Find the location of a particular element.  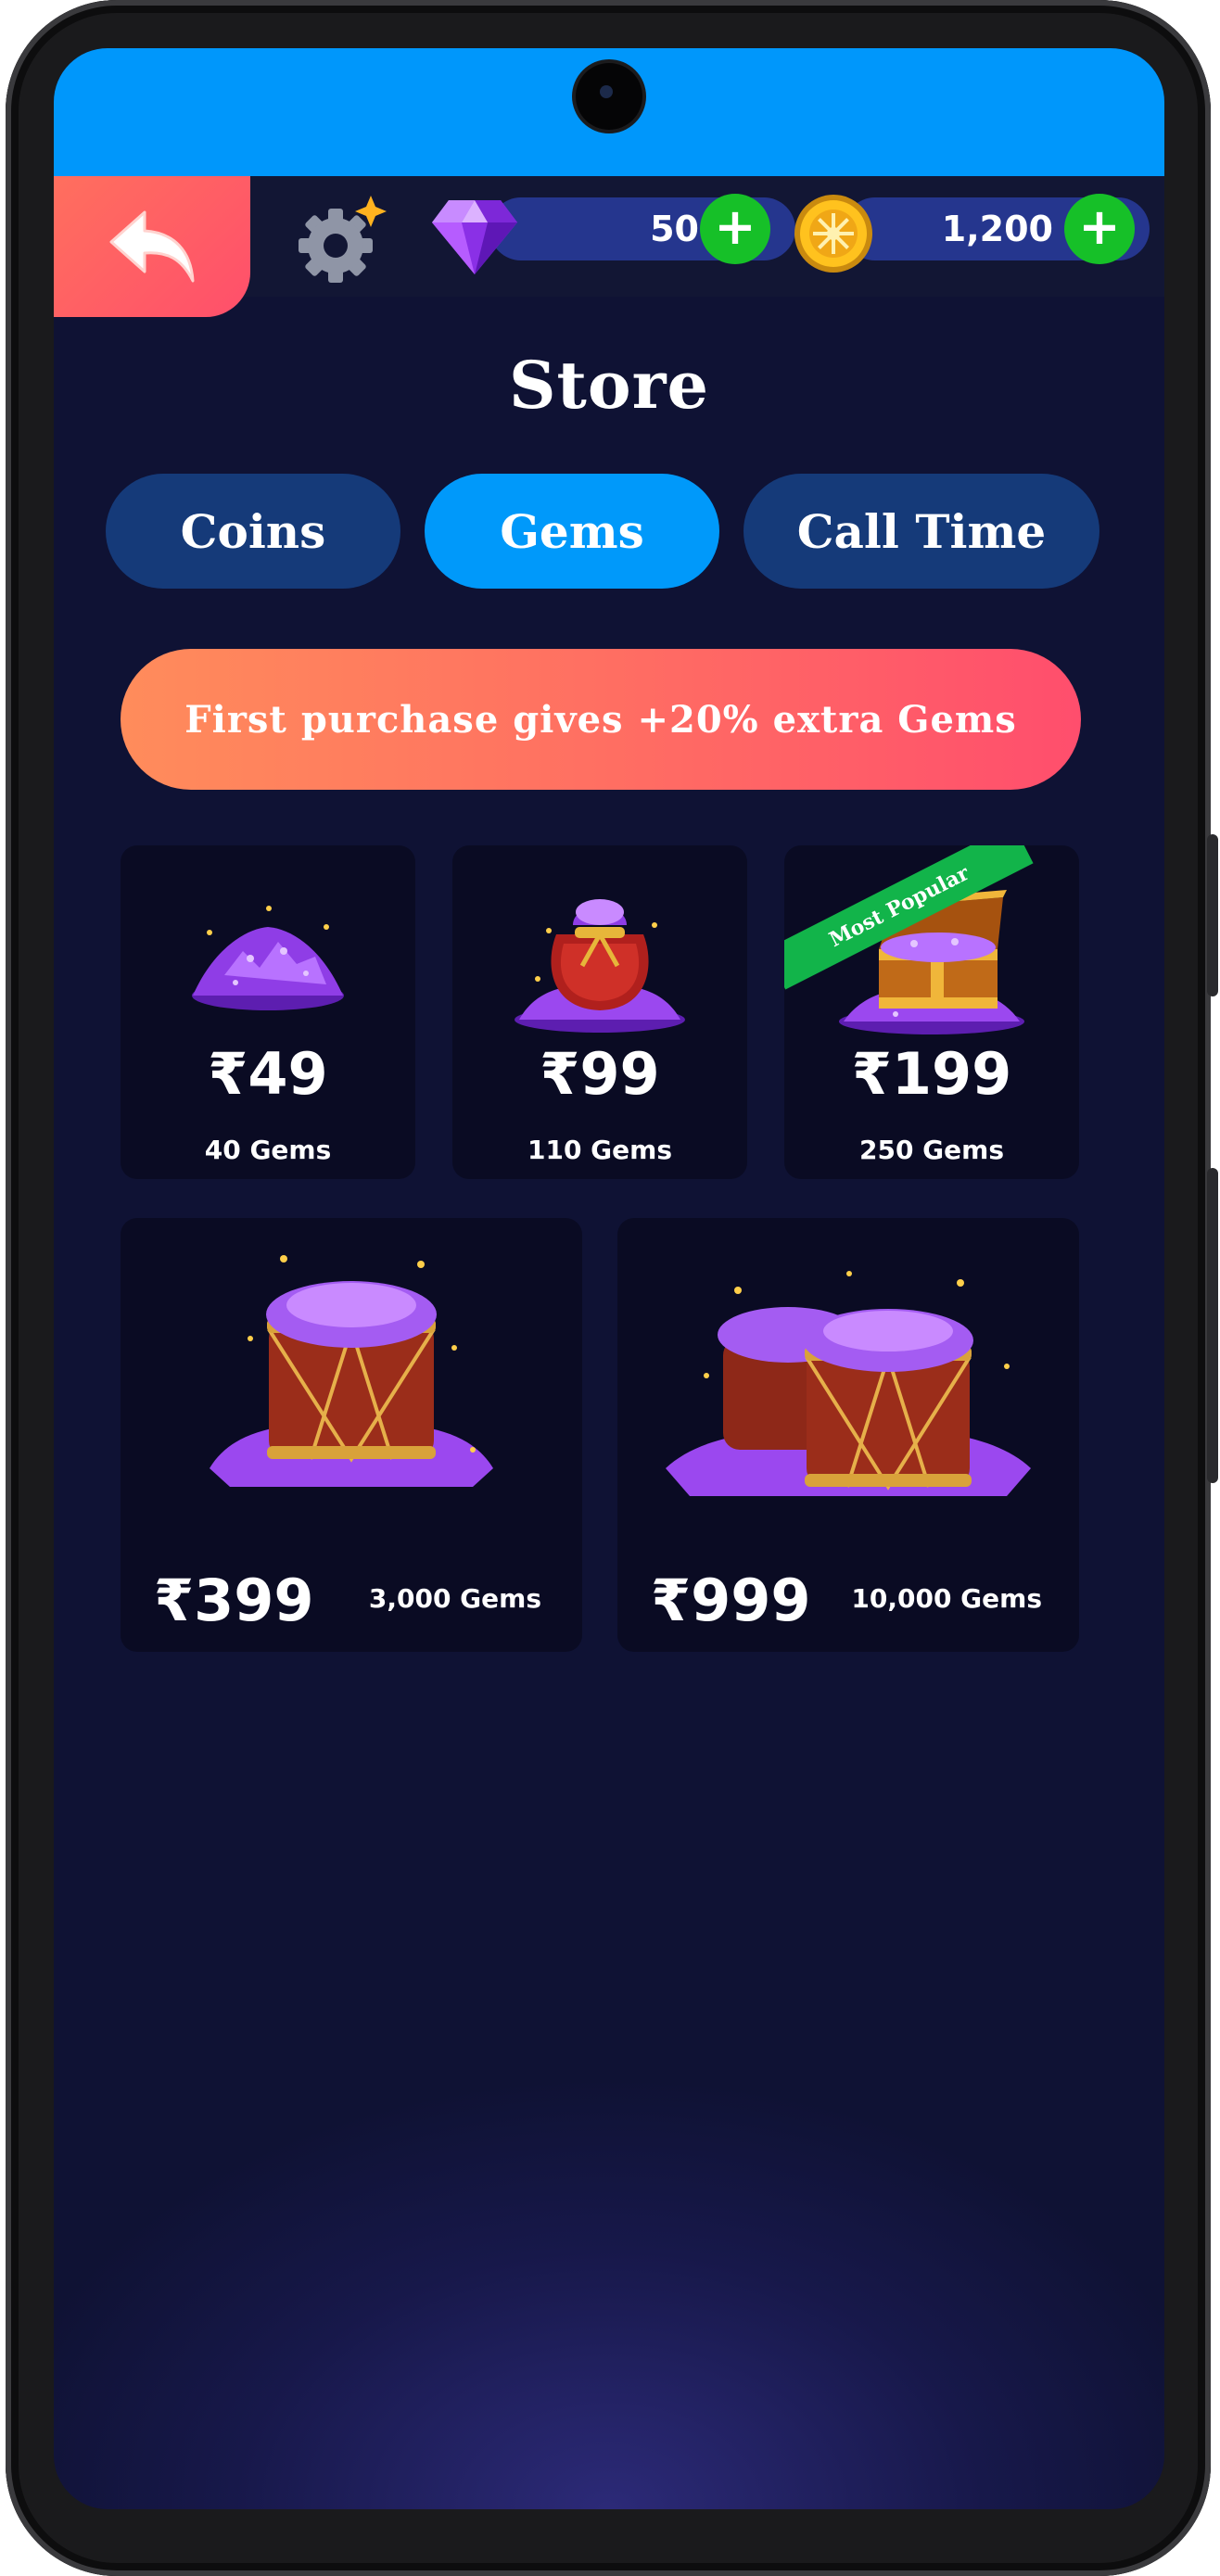

pack-price: ₹199 is located at coordinates (931, 1074).